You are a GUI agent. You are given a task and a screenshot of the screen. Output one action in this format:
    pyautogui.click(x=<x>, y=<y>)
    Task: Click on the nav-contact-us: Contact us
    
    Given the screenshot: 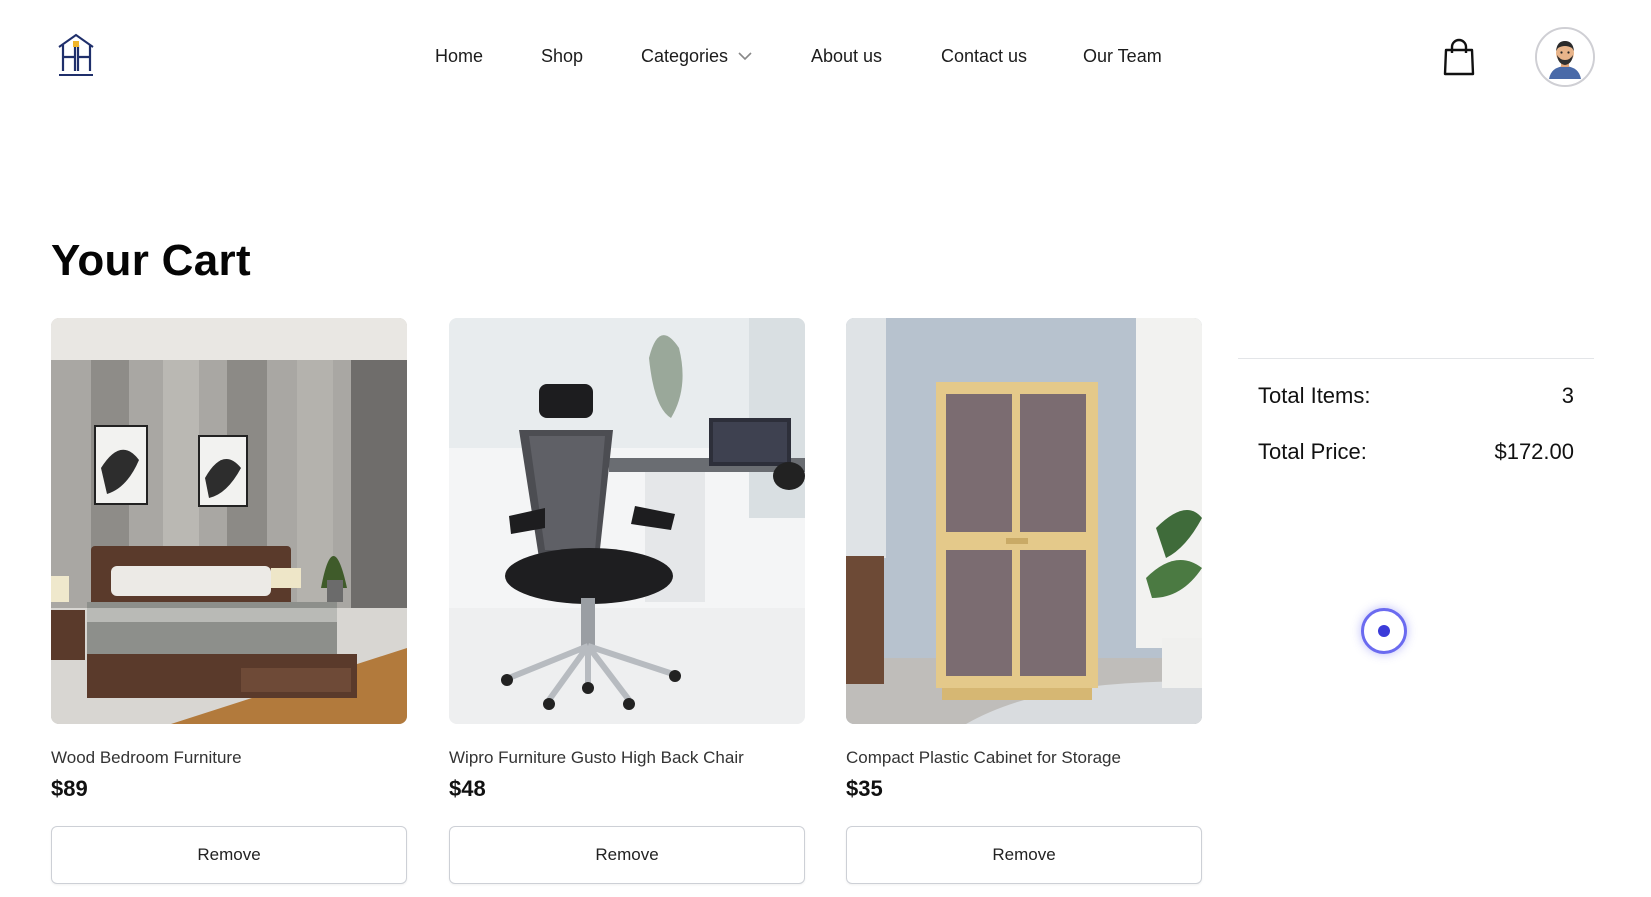 What is the action you would take?
    pyautogui.click(x=984, y=56)
    